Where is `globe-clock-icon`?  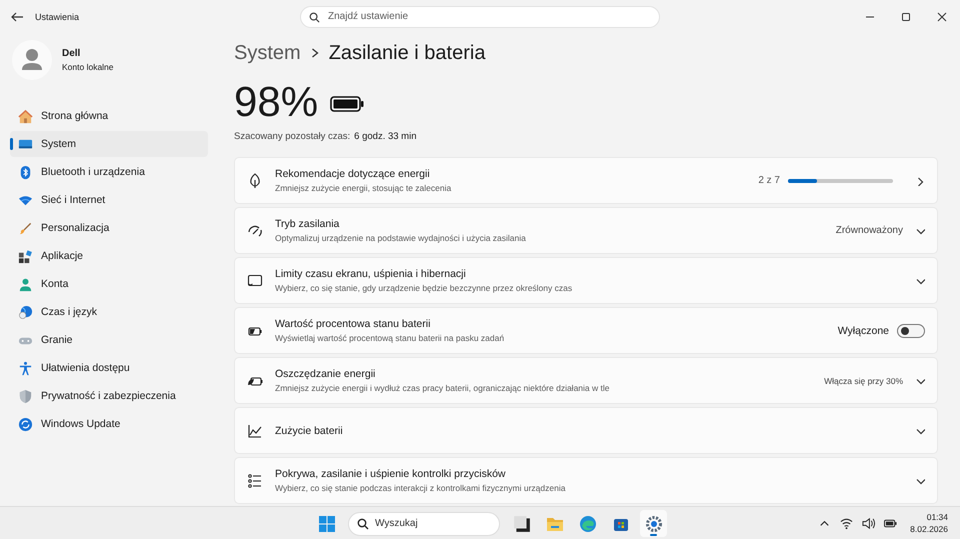 globe-clock-icon is located at coordinates (25, 312).